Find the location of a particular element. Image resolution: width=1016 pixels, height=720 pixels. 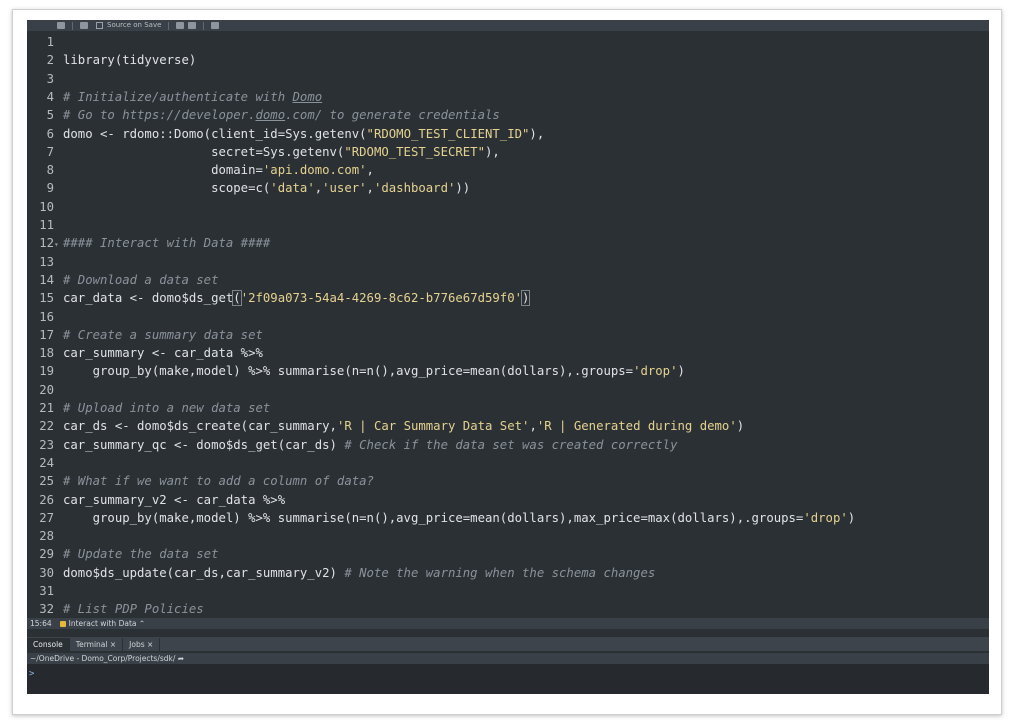

code-token: )) is located at coordinates (463, 188).